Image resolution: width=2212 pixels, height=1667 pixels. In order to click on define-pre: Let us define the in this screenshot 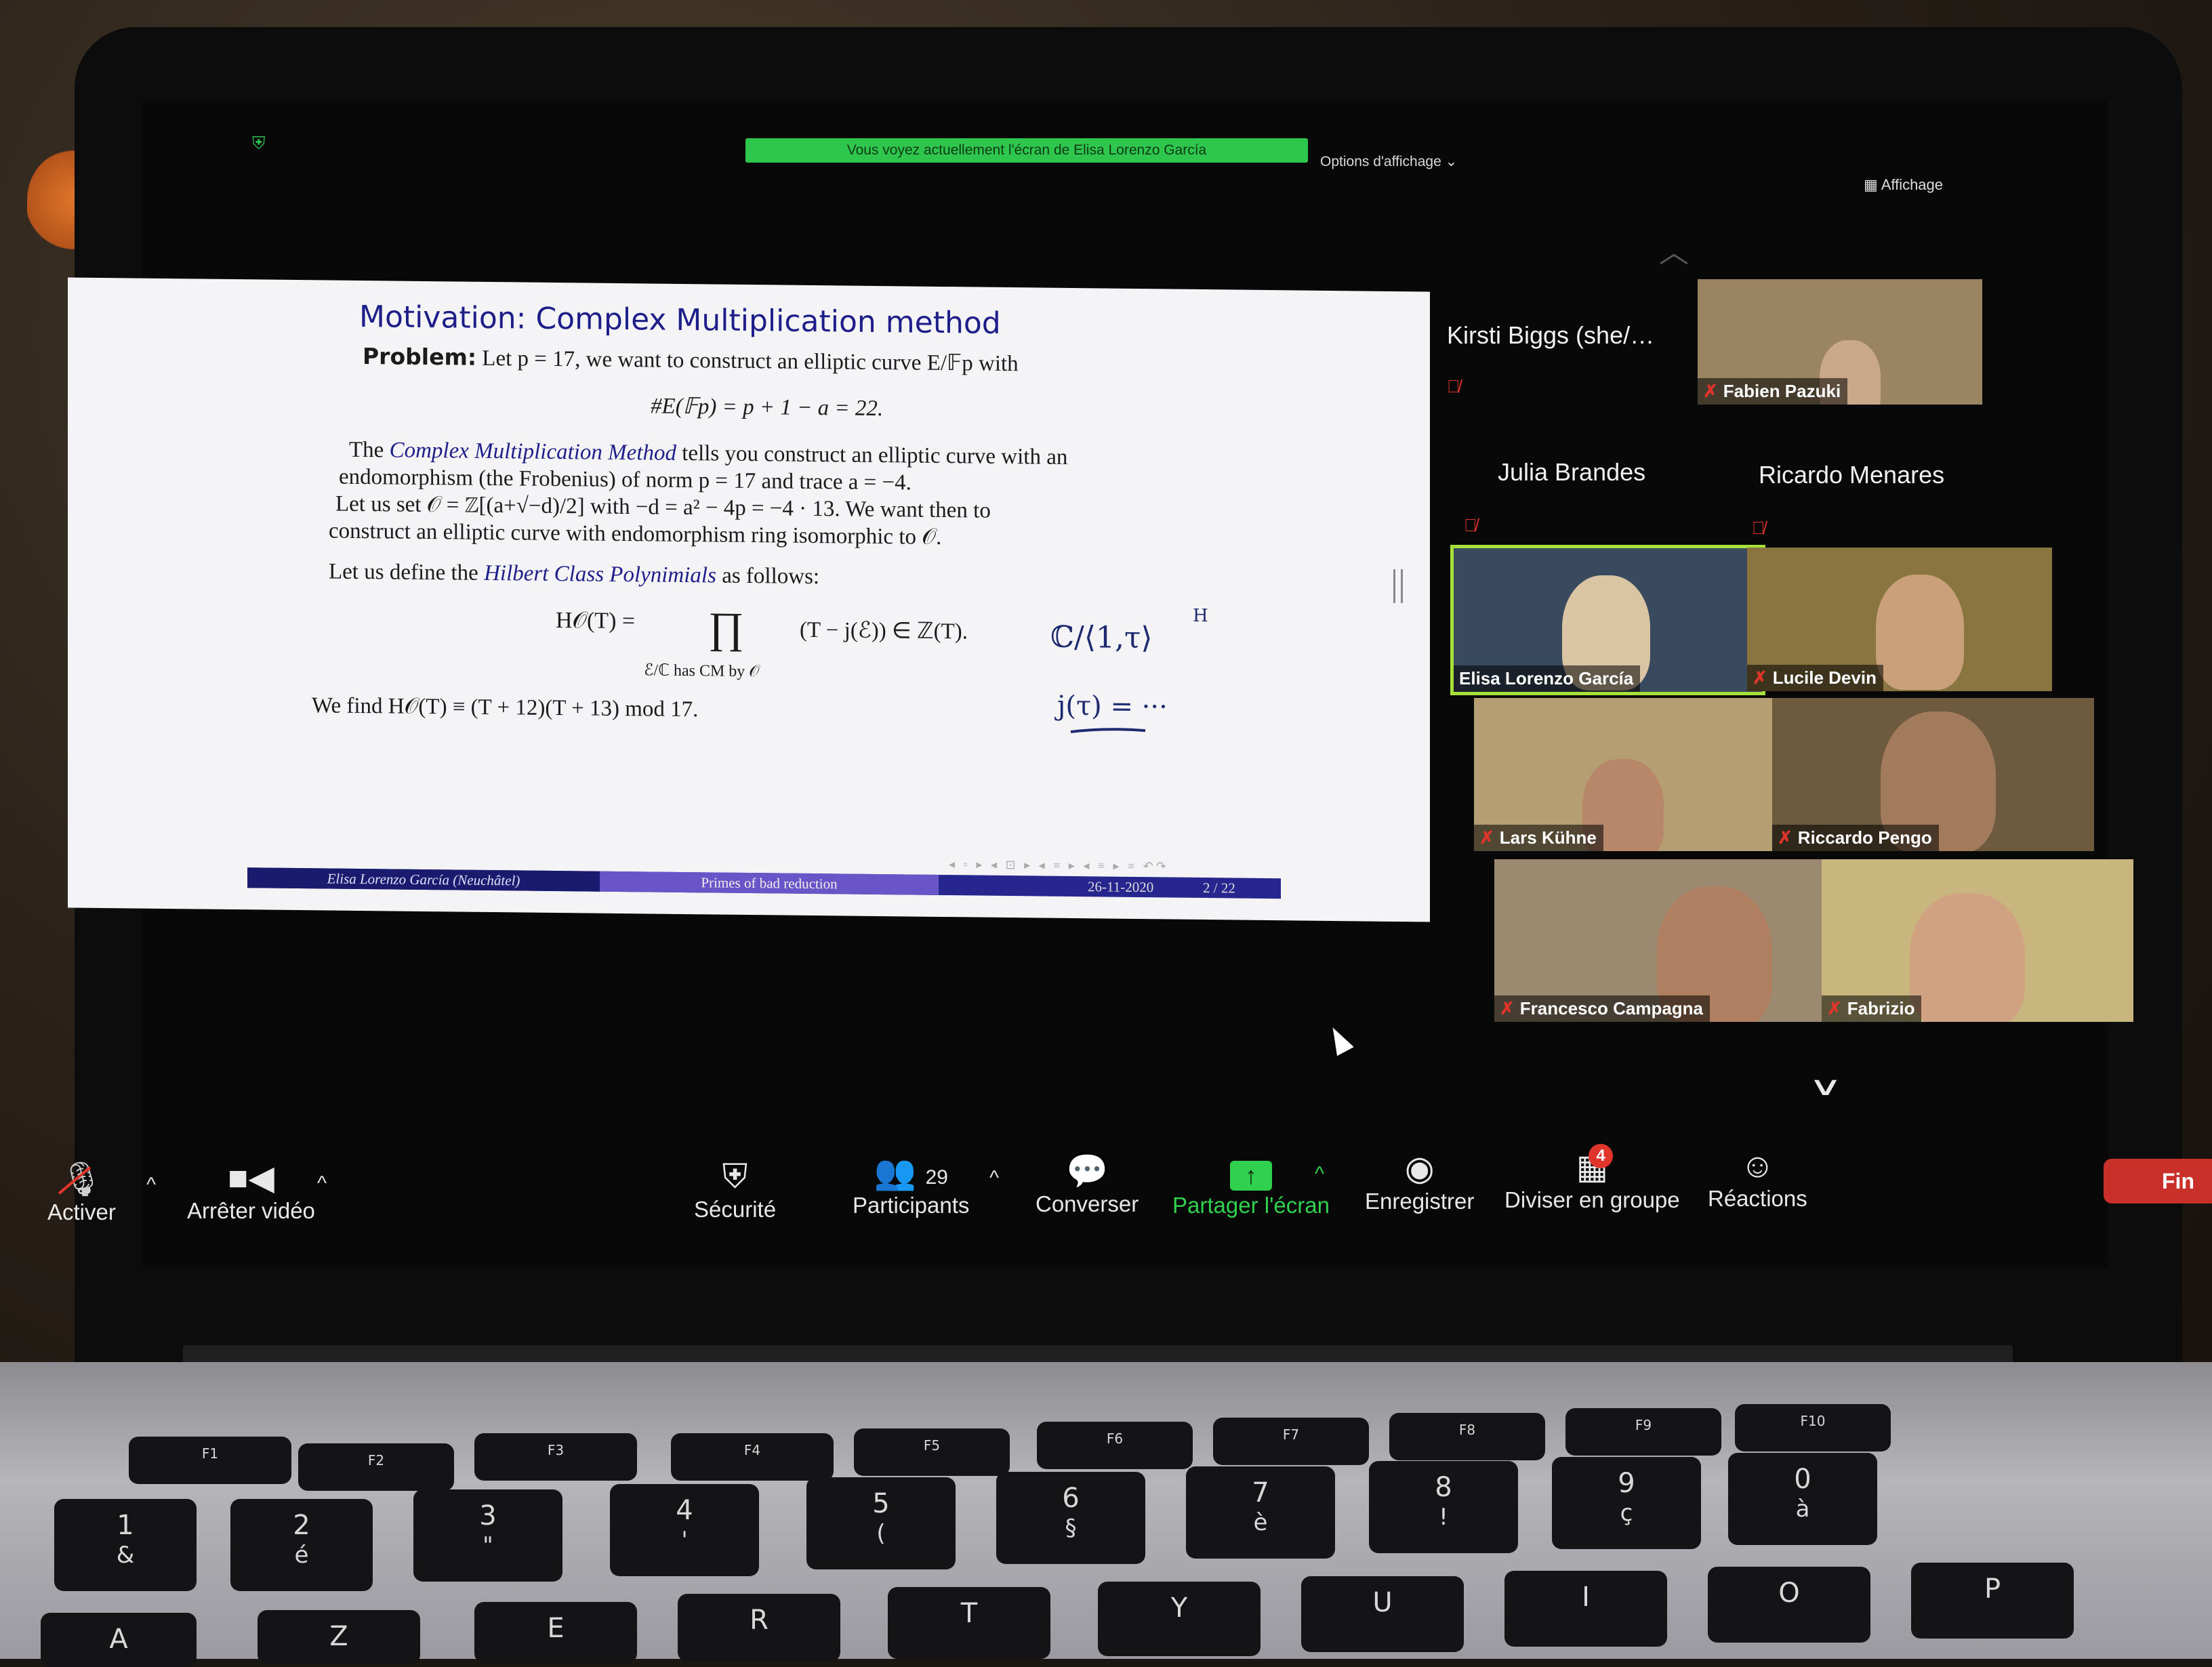, I will do `click(403, 572)`.